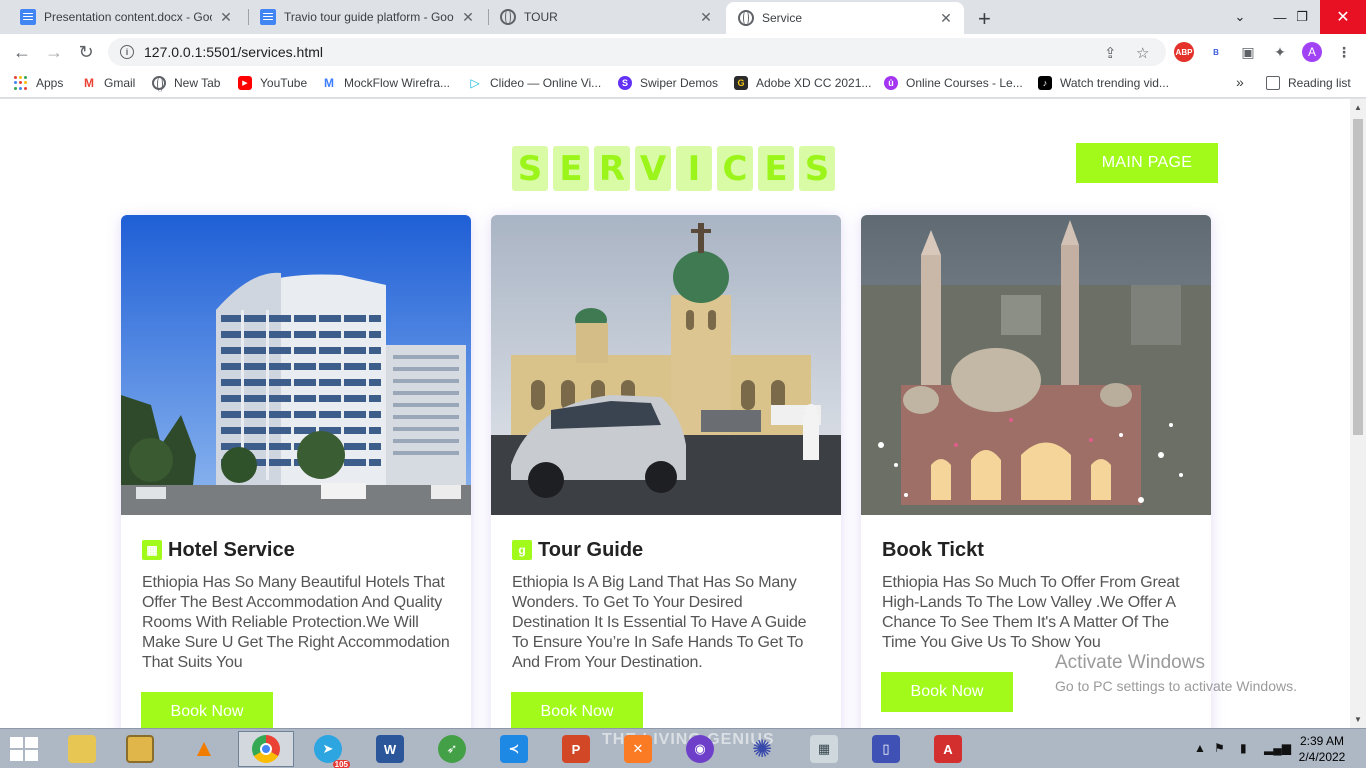  I want to click on share-icon: ⇪, so click(1110, 53).